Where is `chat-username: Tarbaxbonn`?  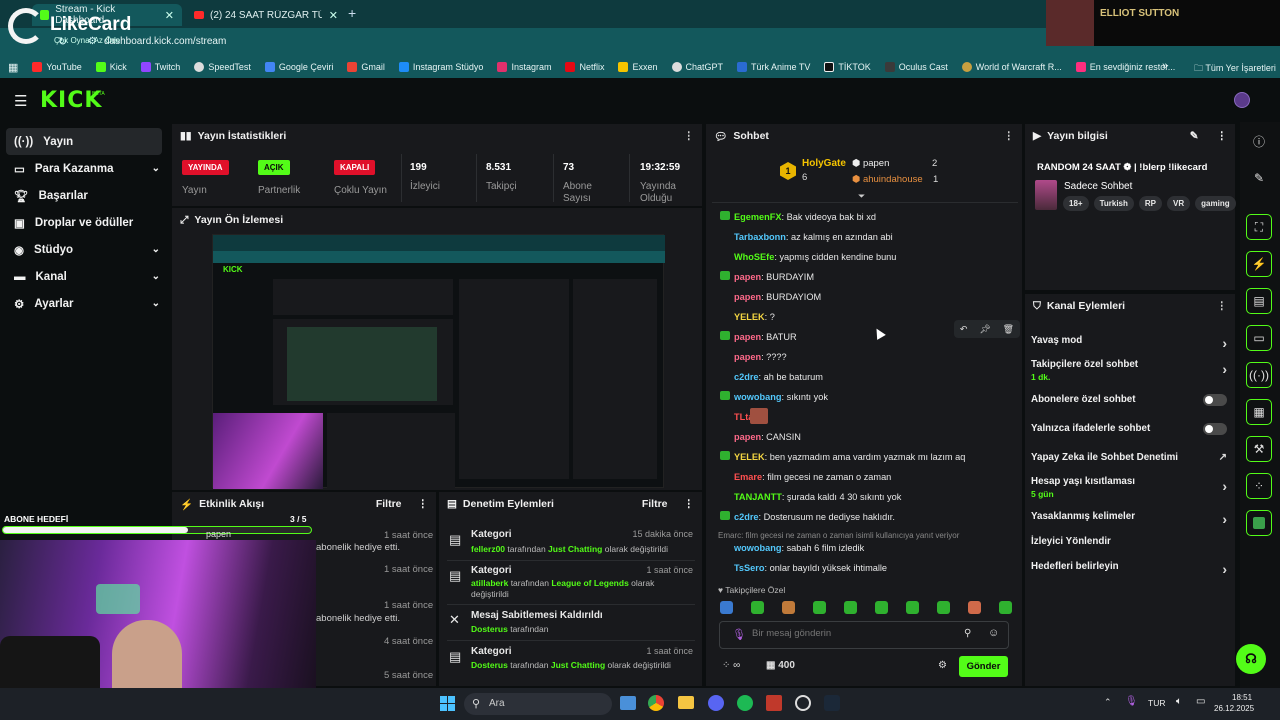
chat-username: Tarbaxbonn is located at coordinates (760, 237).